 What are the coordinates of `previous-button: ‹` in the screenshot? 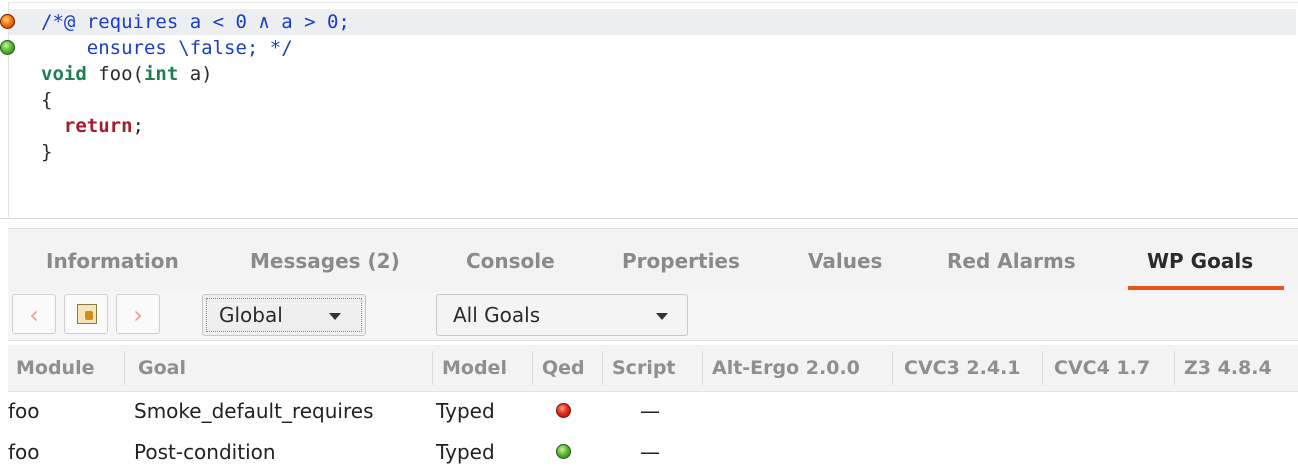 It's located at (34, 314).